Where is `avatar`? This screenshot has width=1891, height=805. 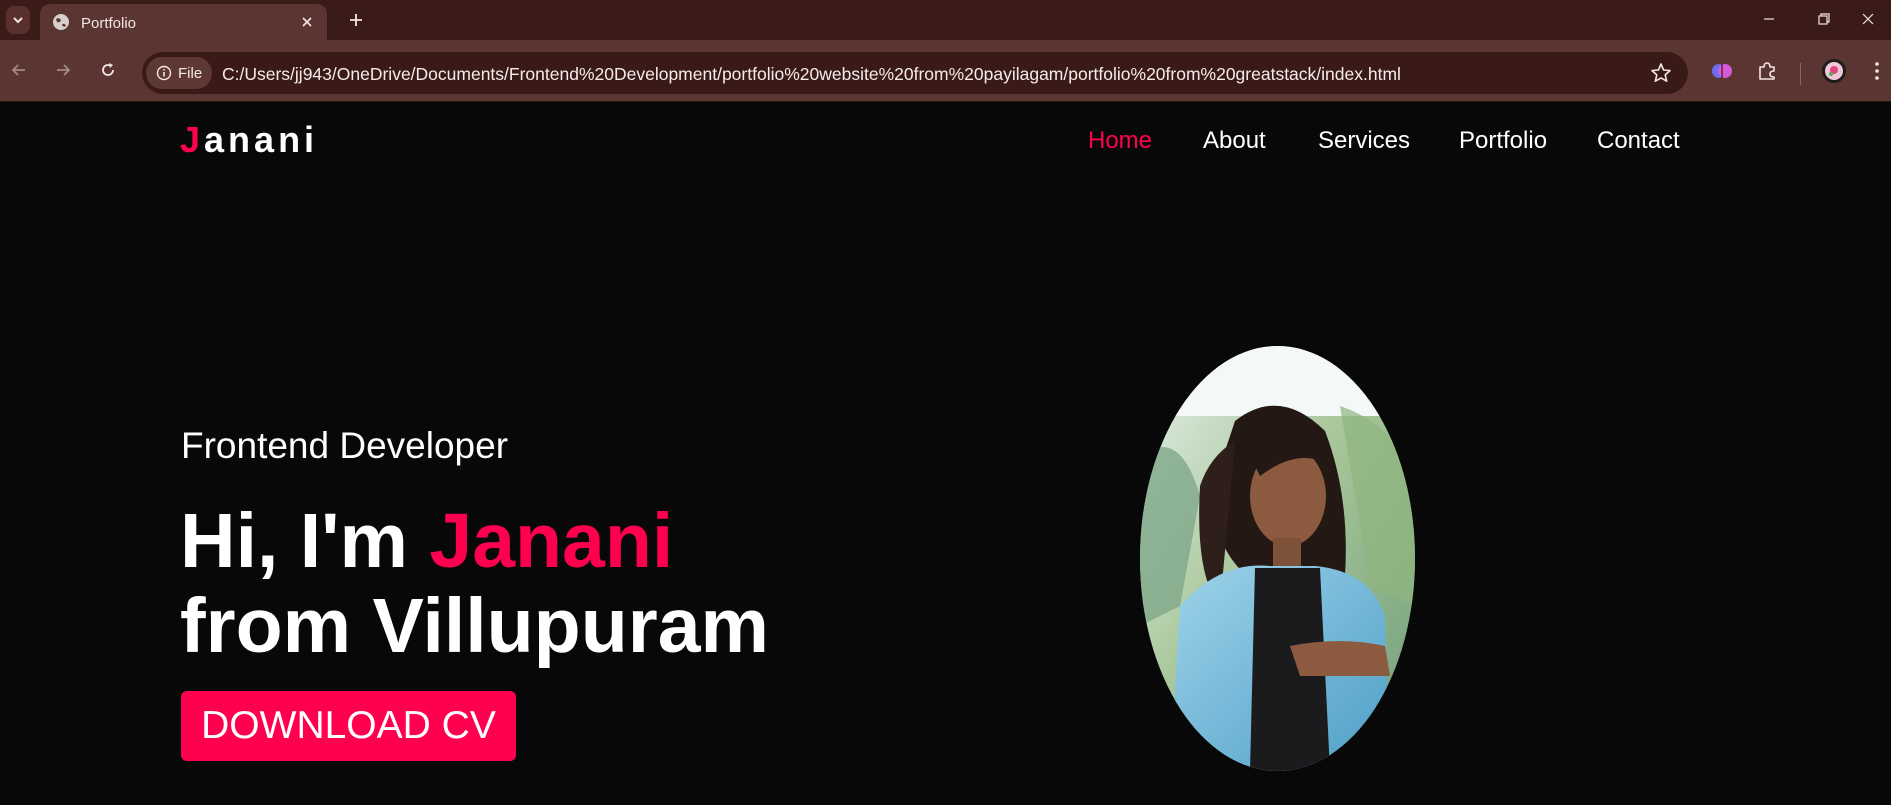
avatar is located at coordinates (1834, 71).